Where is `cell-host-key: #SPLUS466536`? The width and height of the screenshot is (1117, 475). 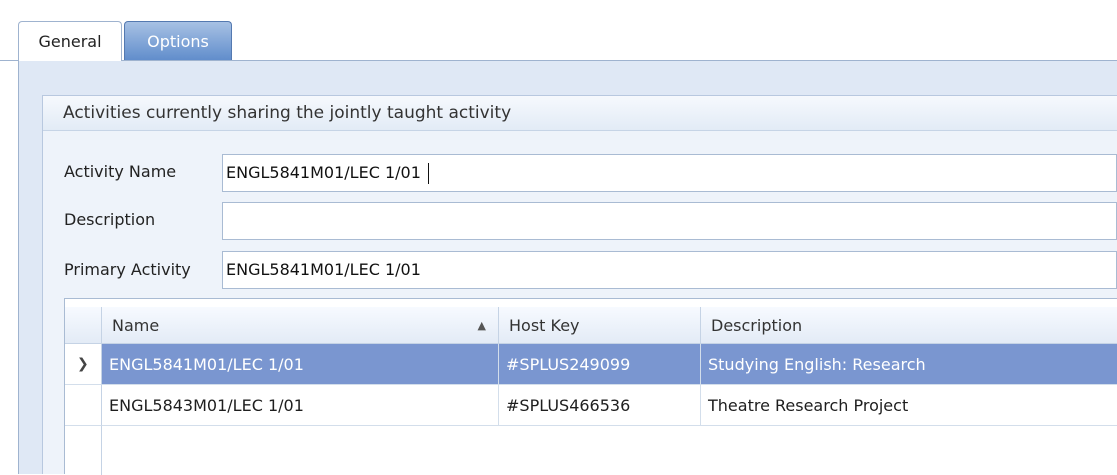
cell-host-key: #SPLUS466536 is located at coordinates (600, 405).